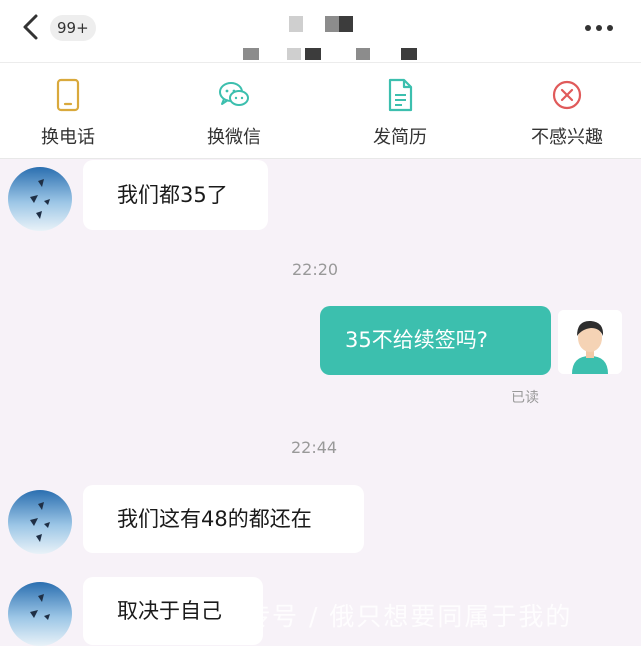 The height and width of the screenshot is (646, 641). I want to click on wechat-icon, so click(234, 94).